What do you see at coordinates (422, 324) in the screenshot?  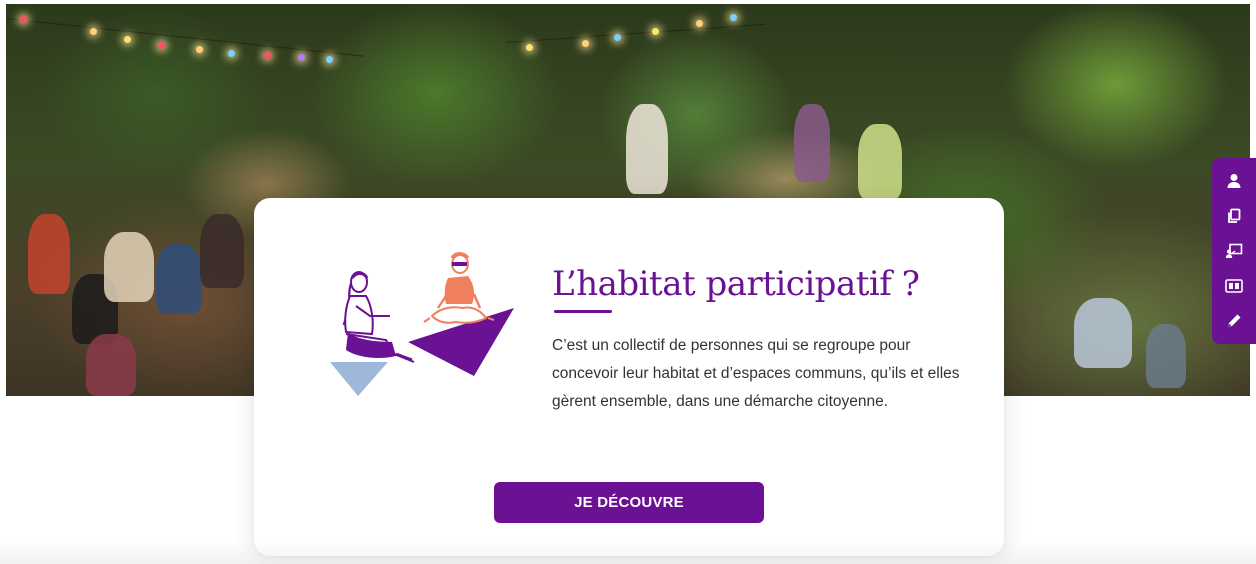 I see `people-sitting-illustration` at bounding box center [422, 324].